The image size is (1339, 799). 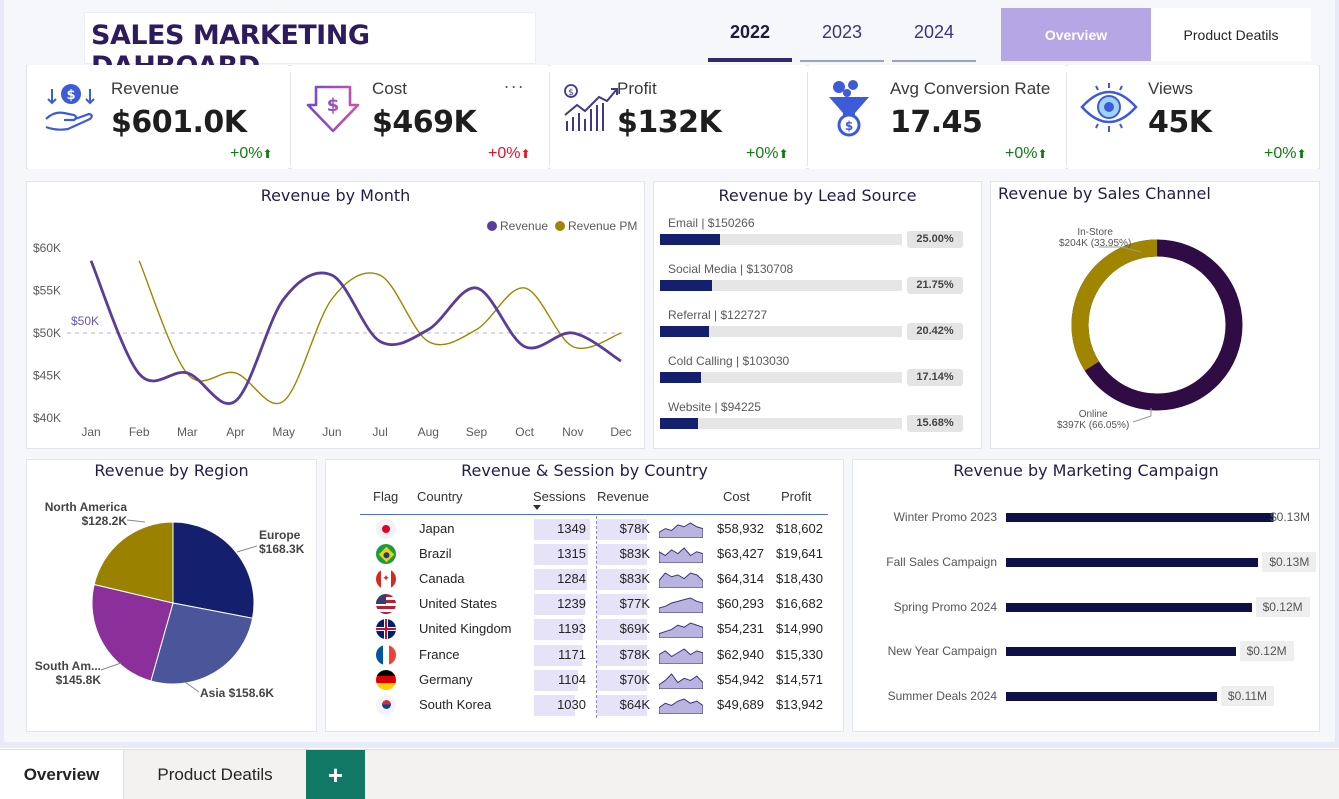 What do you see at coordinates (446, 679) in the screenshot?
I see `country-name: Germany` at bounding box center [446, 679].